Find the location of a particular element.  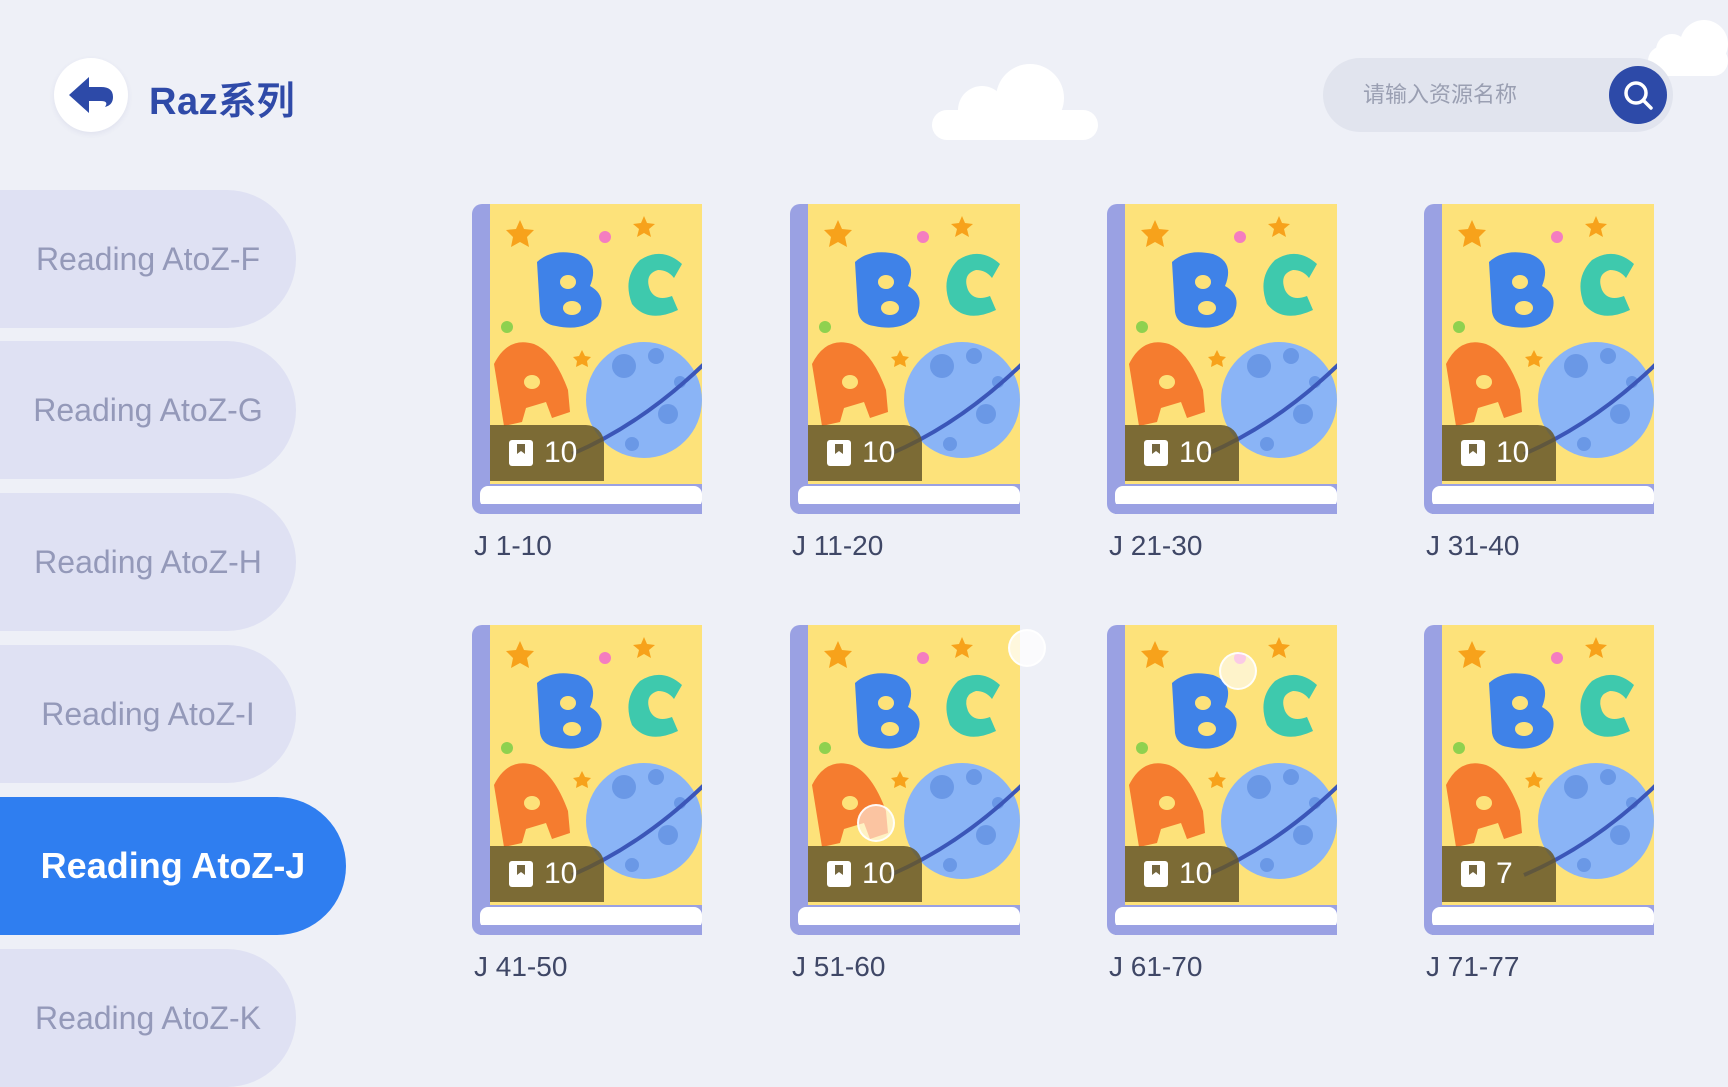

book-label: J 31-40 is located at coordinates (1473, 545).